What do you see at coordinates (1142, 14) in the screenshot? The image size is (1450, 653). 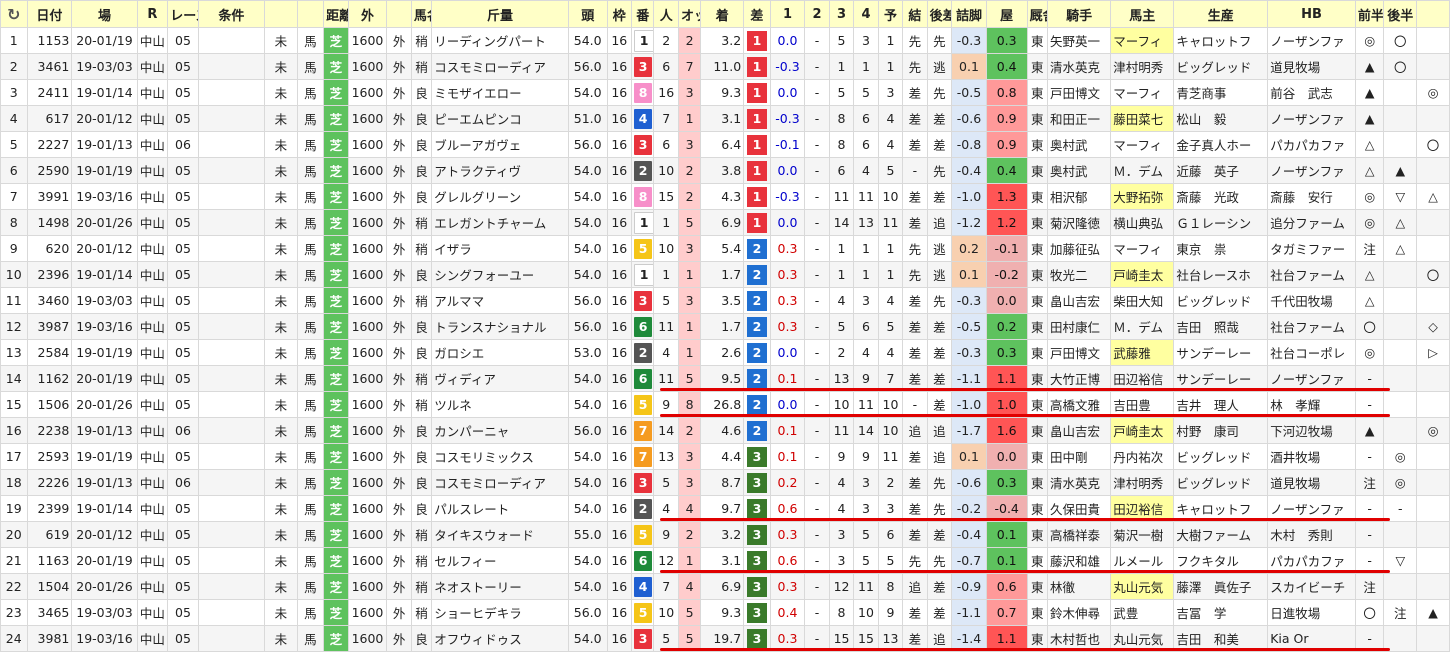 I see `header-owner: 馬主` at bounding box center [1142, 14].